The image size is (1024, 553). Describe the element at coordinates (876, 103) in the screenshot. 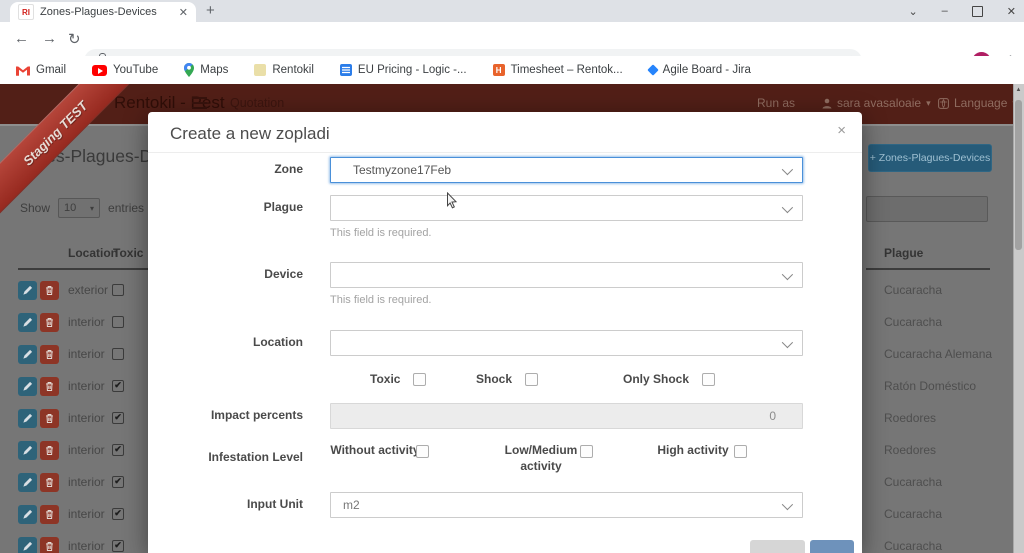

I see `user-menu: sara avasaloaie ▾` at that location.